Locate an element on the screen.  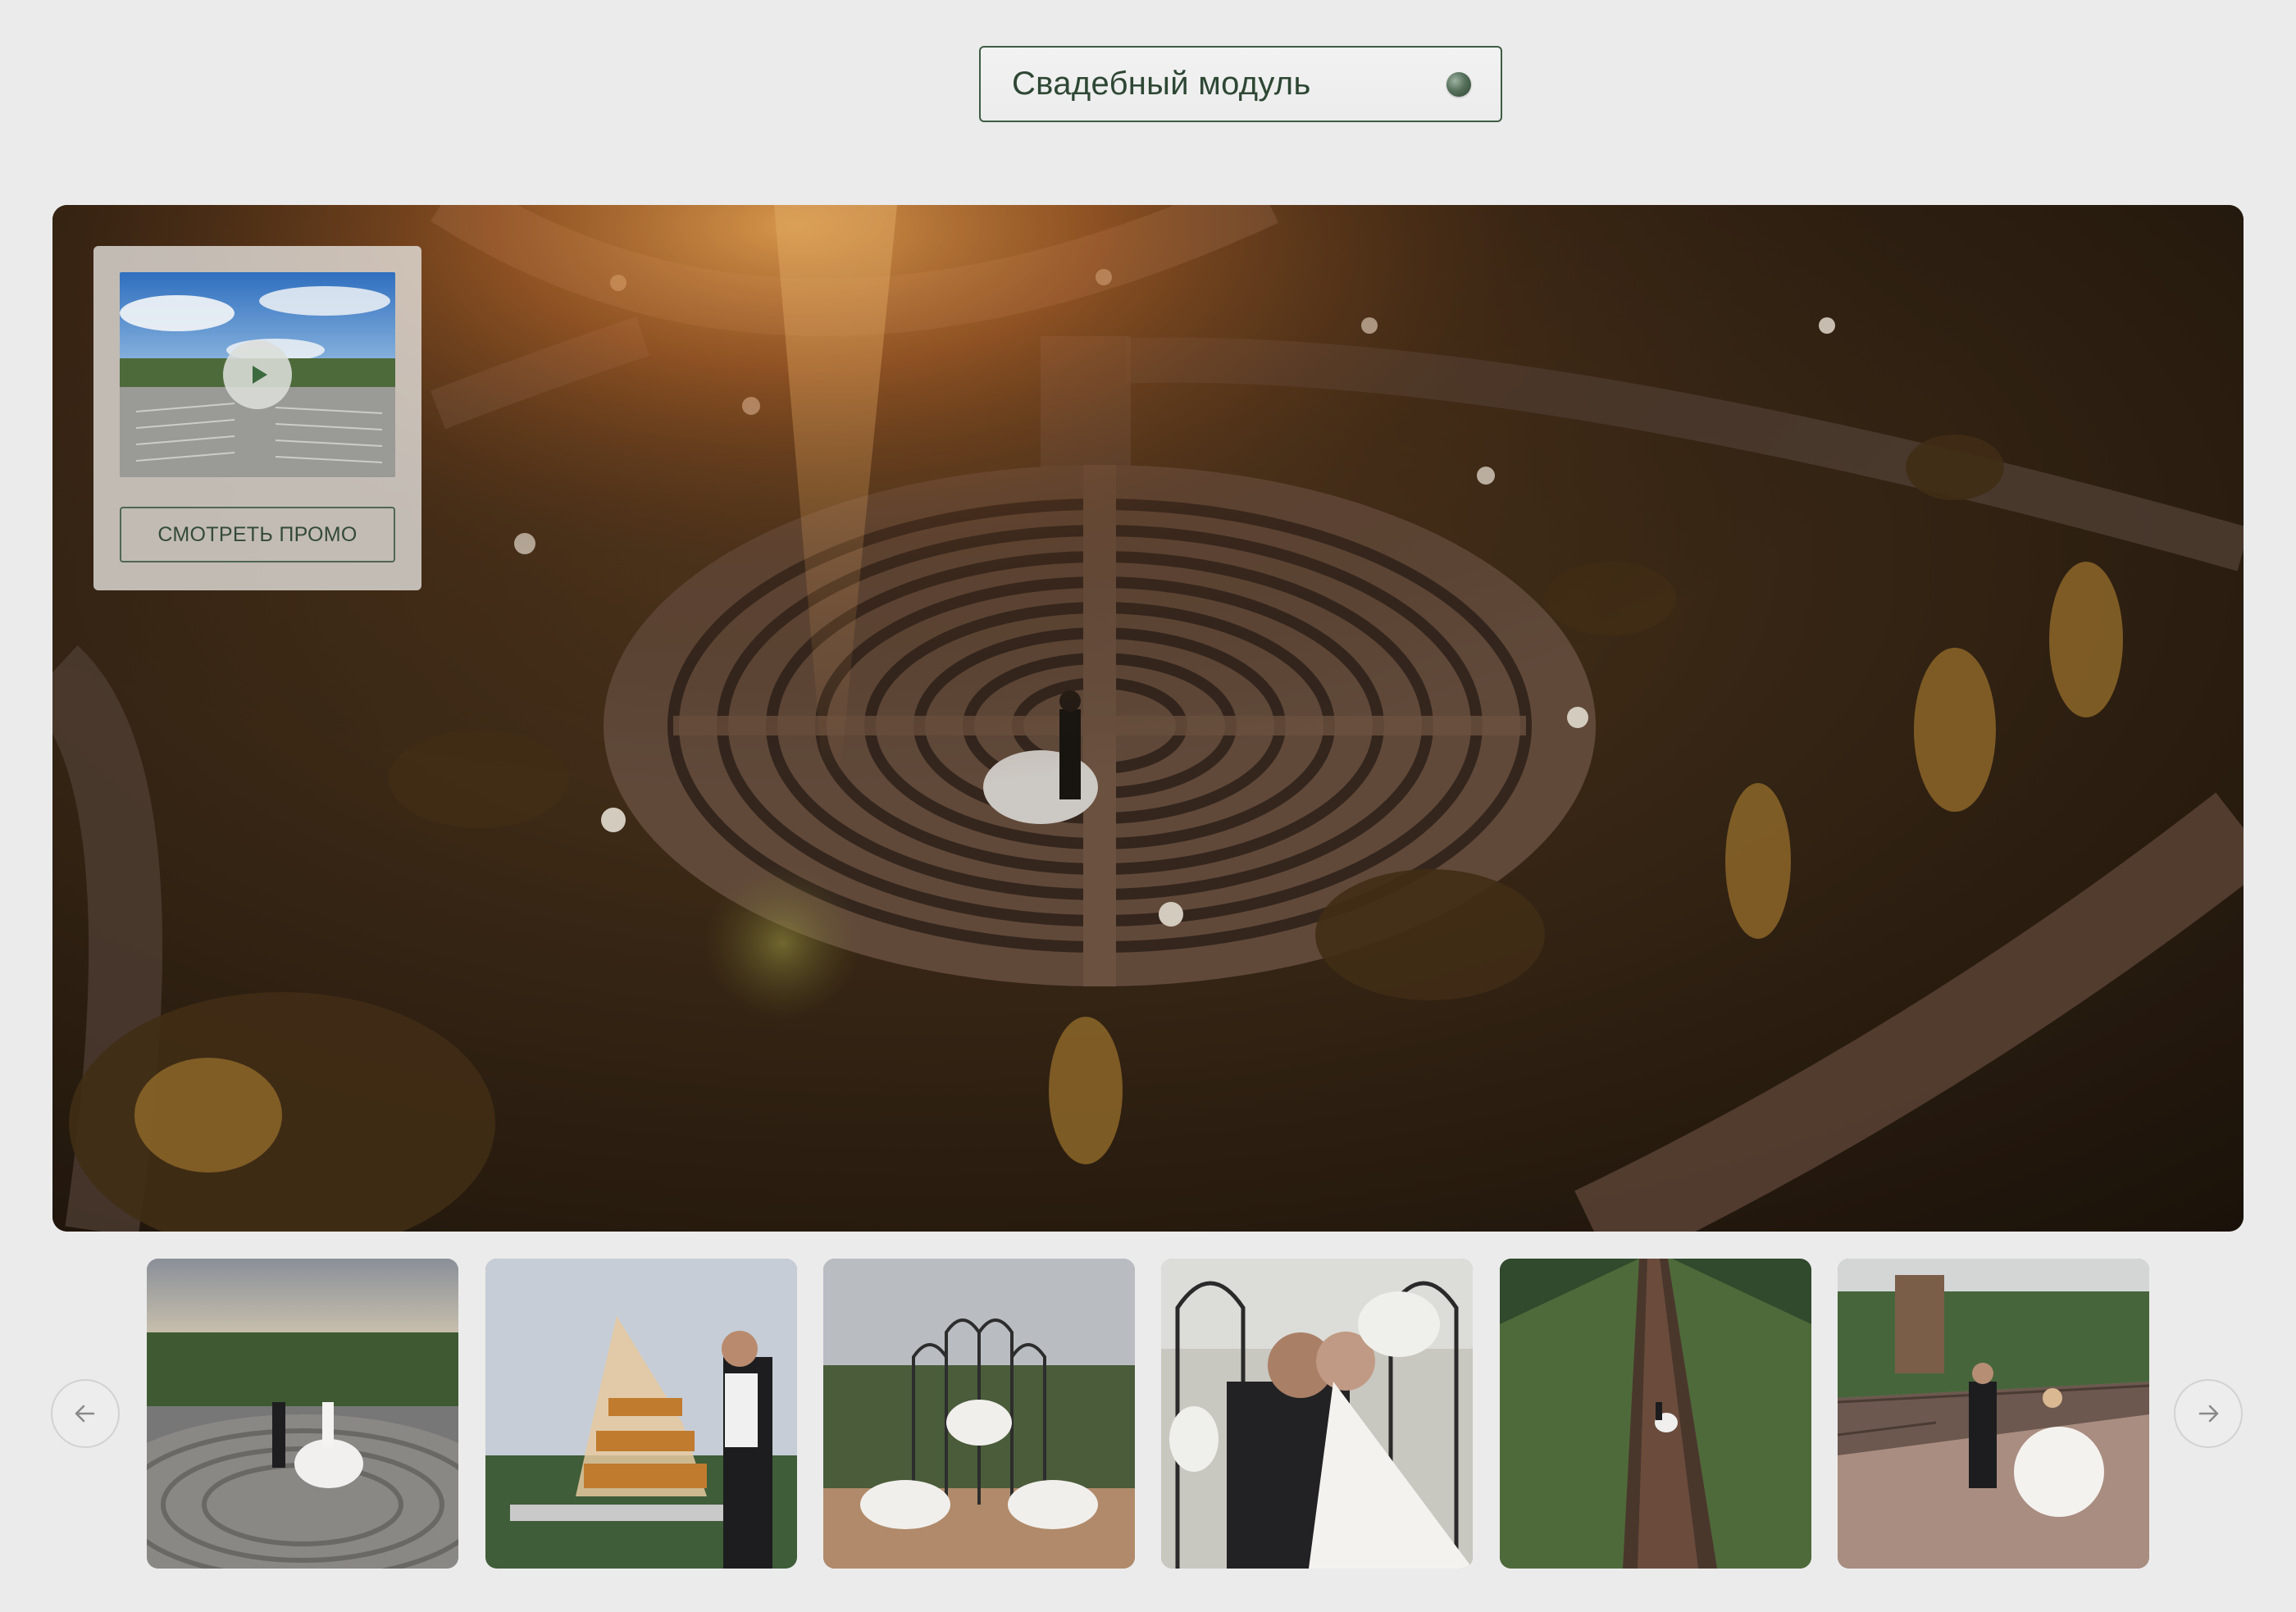
couple-walking-bridge-photo is located at coordinates (1993, 1414).